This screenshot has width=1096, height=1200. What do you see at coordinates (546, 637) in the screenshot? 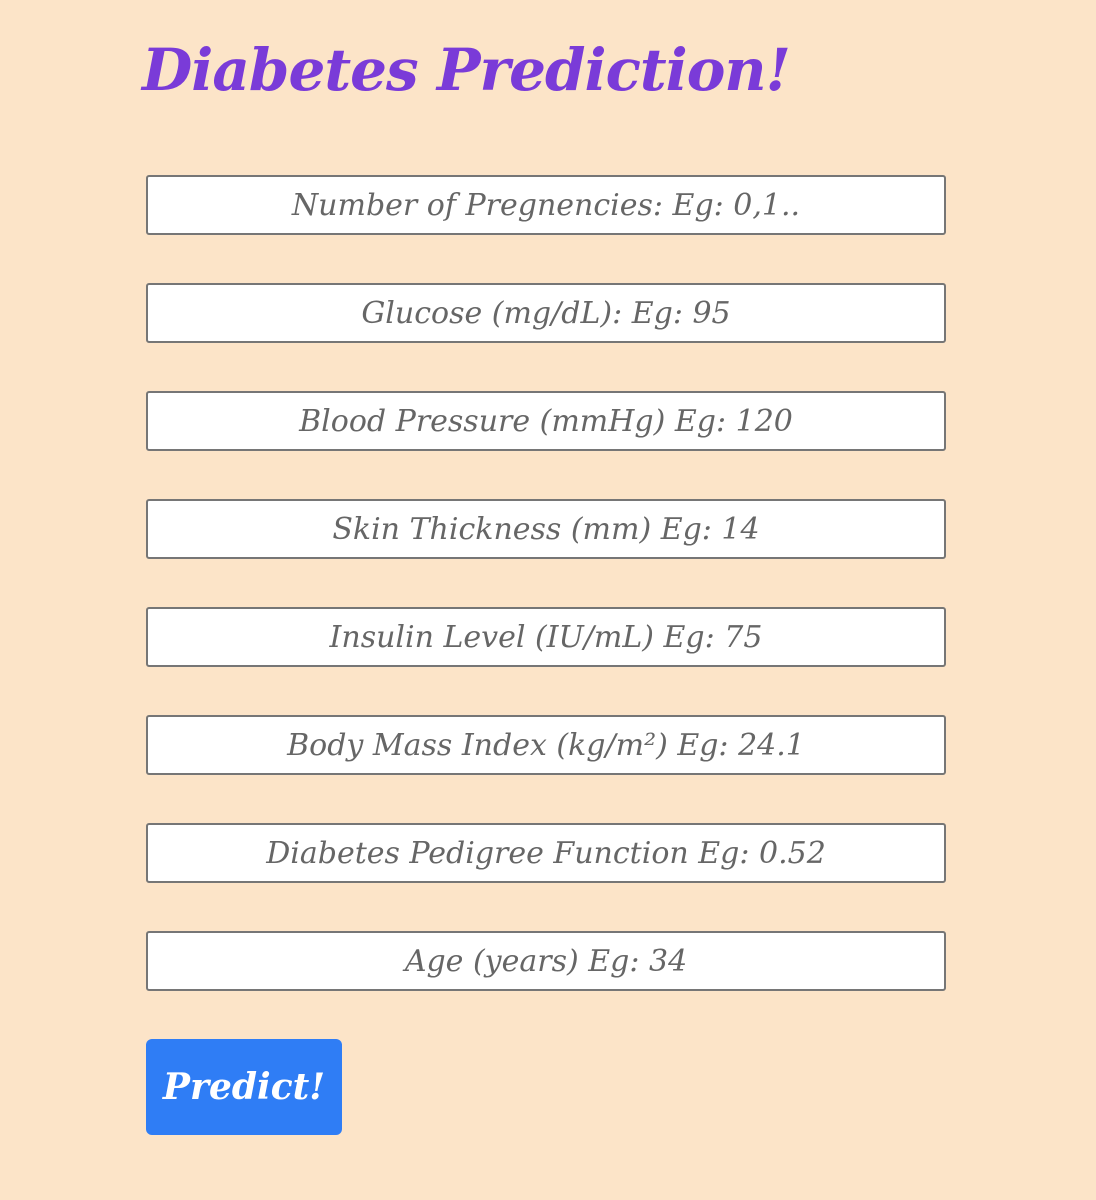
I see `insulin-input` at bounding box center [546, 637].